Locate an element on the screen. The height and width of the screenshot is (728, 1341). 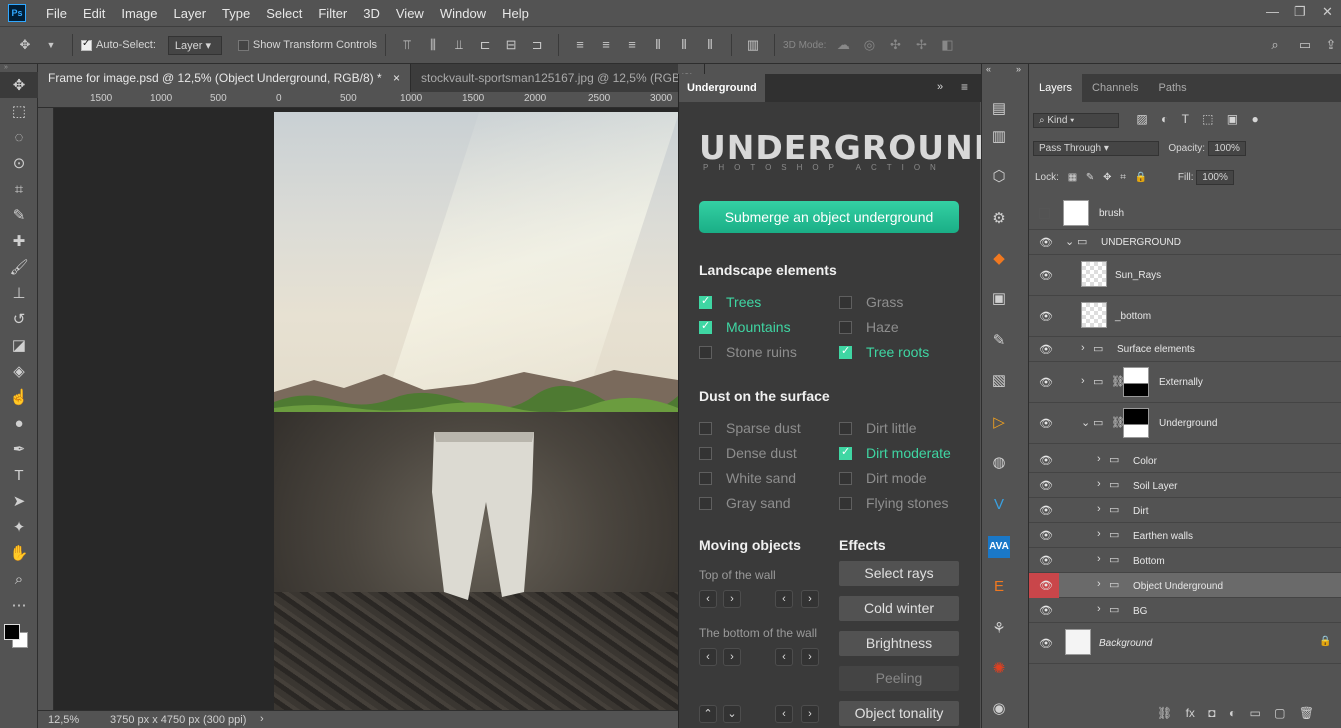
lock-image-icon: ✎ is located at coordinates (1090, 177).